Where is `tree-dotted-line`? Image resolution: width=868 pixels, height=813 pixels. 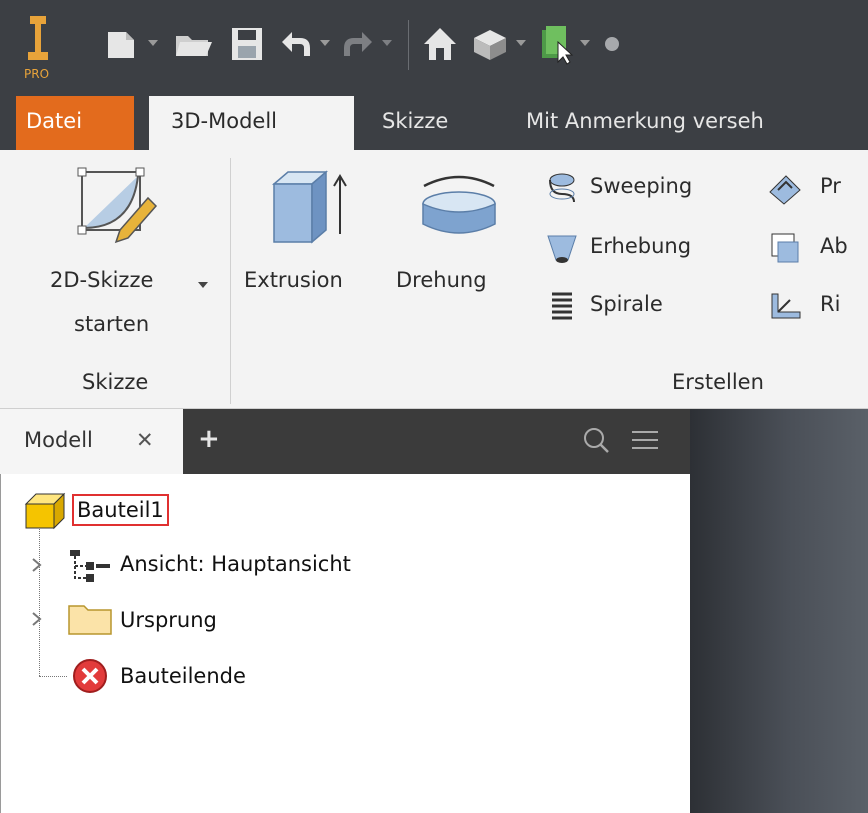
tree-dotted-line is located at coordinates (39, 601).